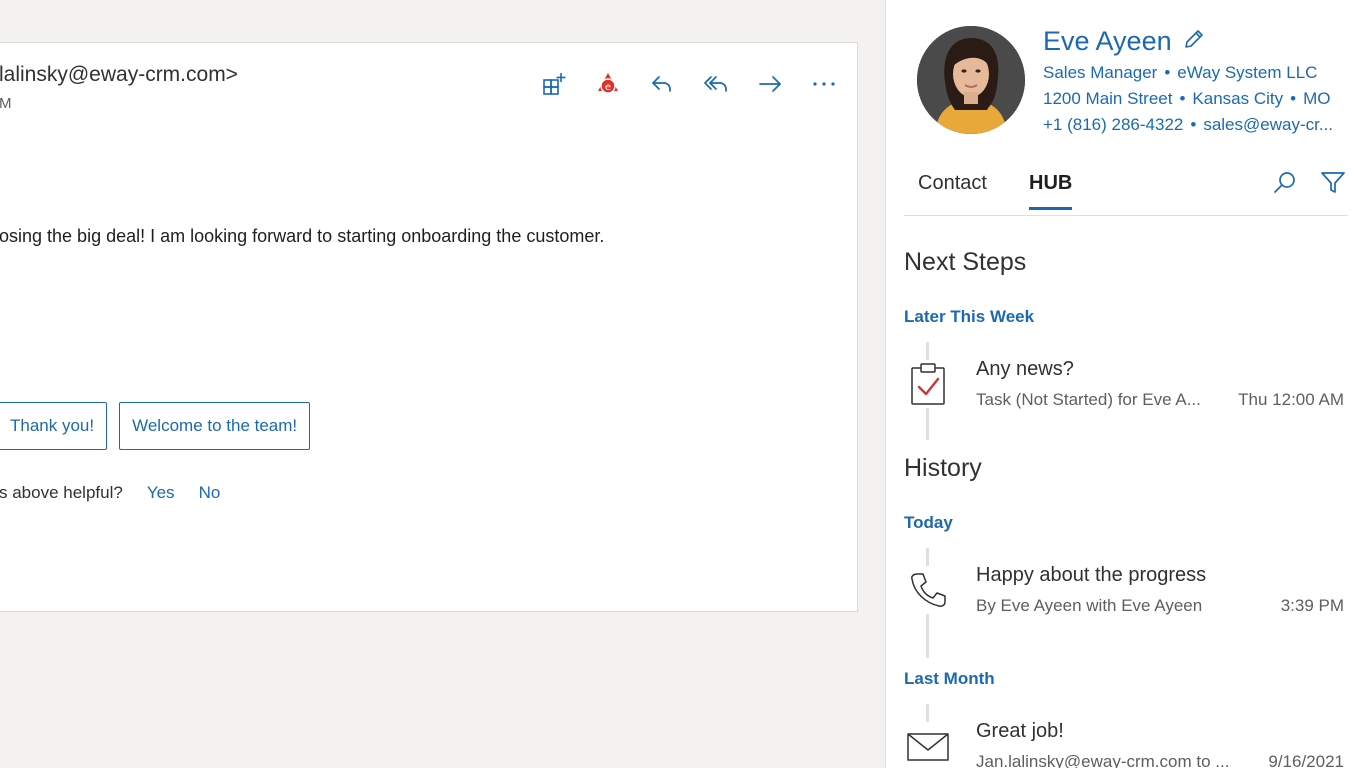 This screenshot has height=768, width=1366. I want to click on svg-text: e, so click(608, 87).